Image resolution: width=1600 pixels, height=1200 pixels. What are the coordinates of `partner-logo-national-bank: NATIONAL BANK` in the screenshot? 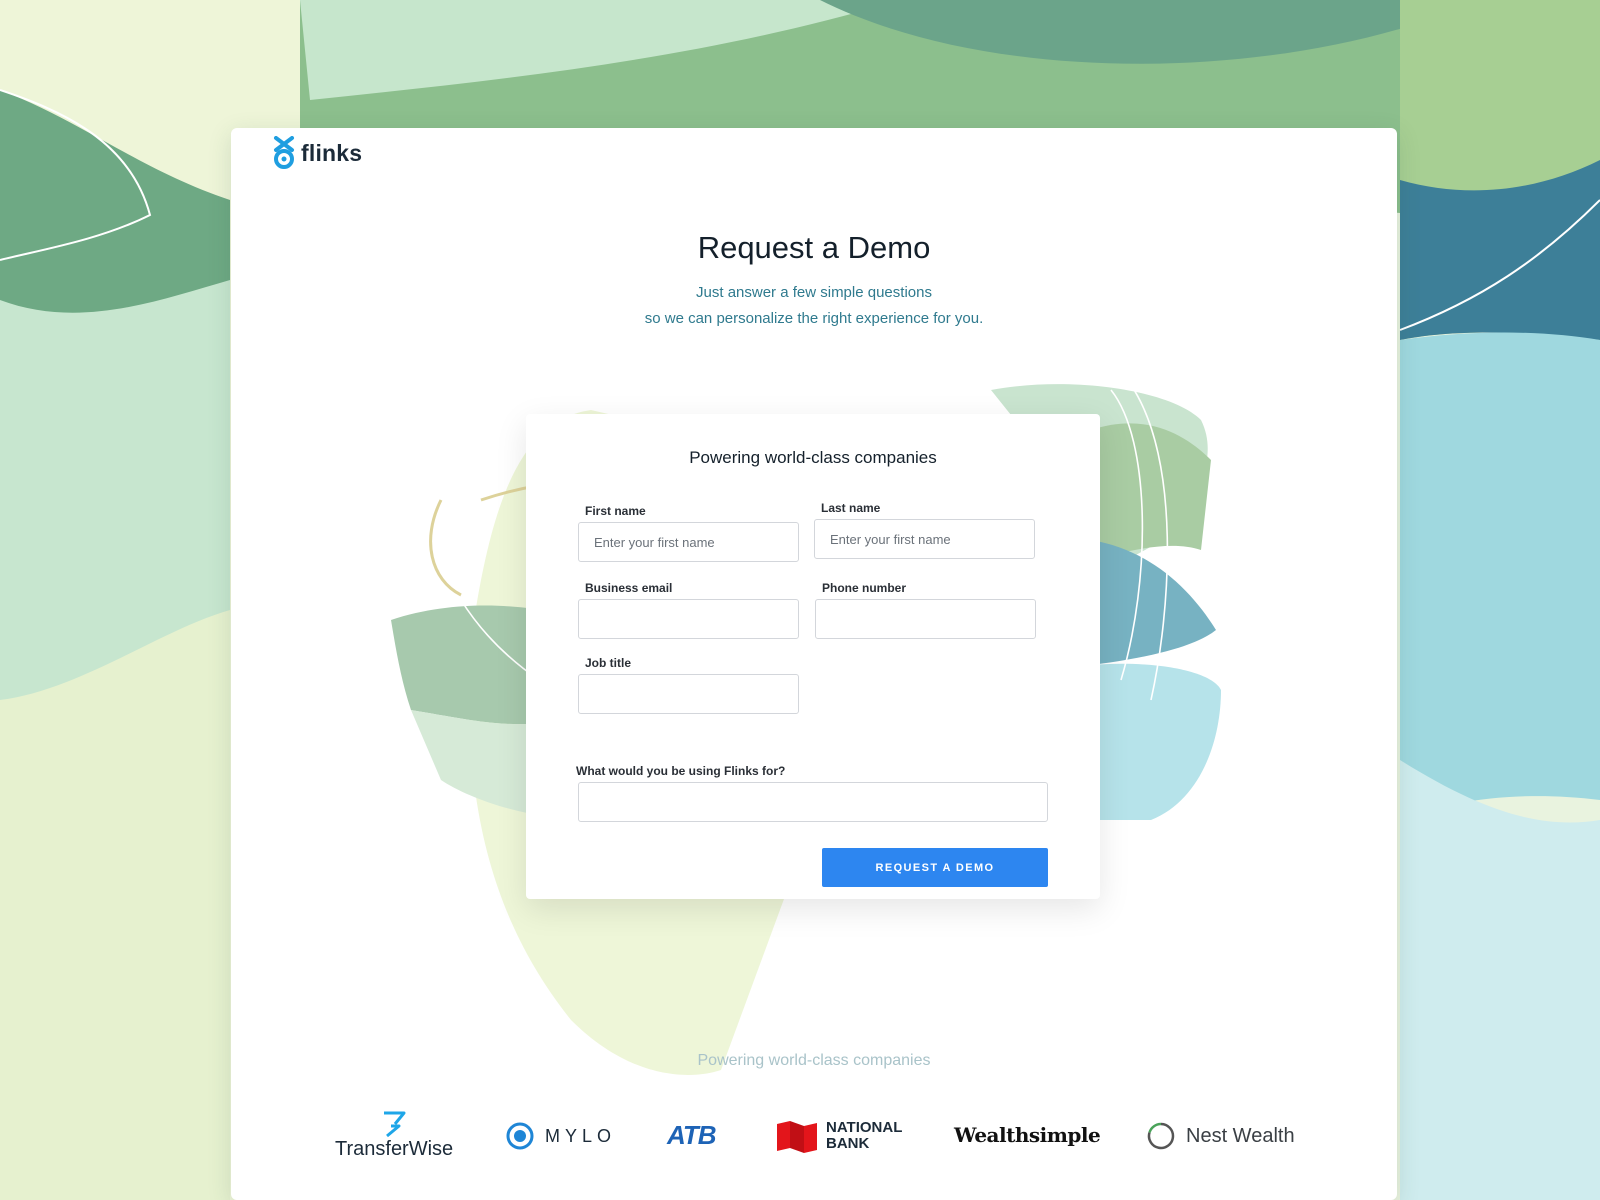 It's located at (839, 1136).